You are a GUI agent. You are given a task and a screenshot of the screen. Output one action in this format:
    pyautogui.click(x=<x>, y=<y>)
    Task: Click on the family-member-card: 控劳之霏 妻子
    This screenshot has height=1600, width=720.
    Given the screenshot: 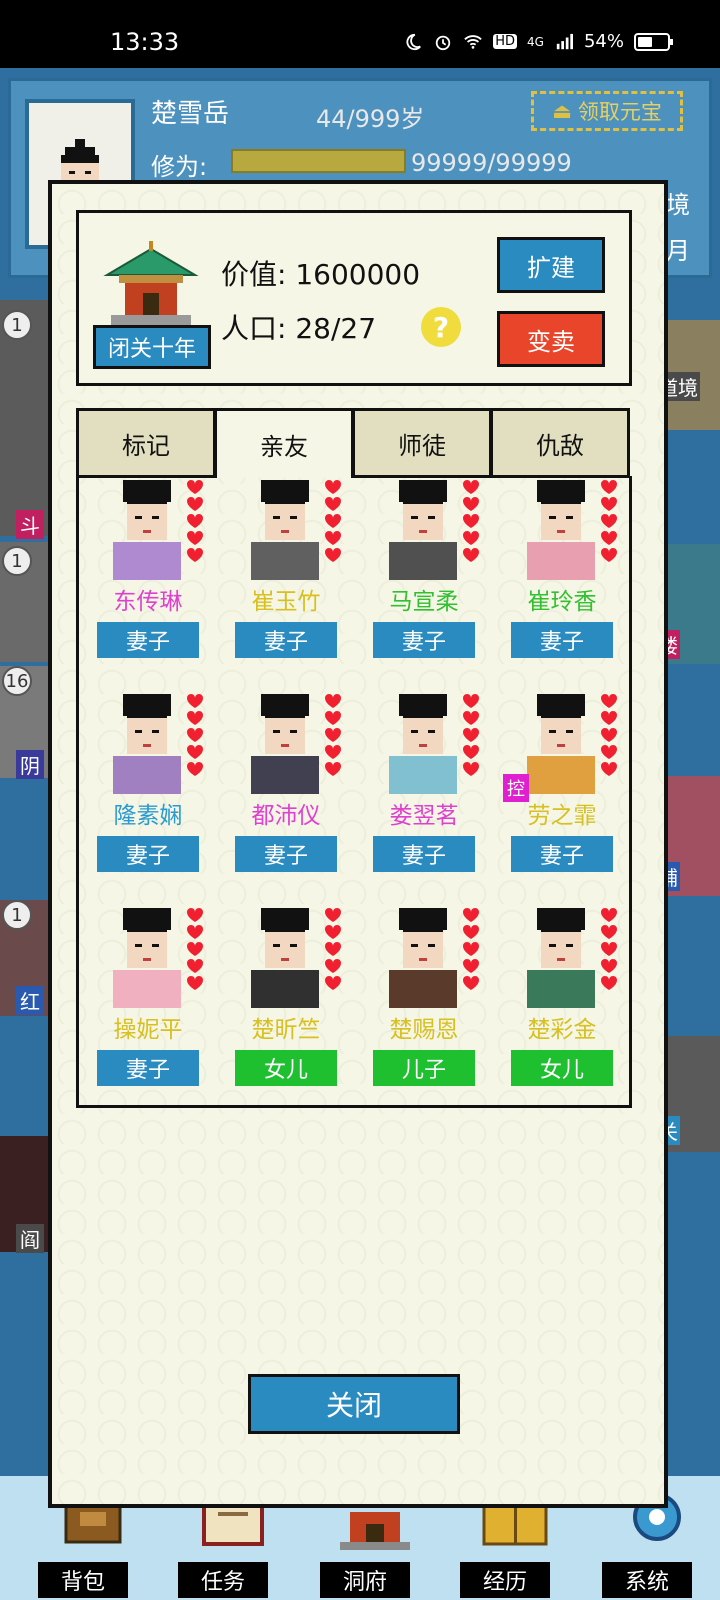 What is the action you would take?
    pyautogui.click(x=562, y=796)
    